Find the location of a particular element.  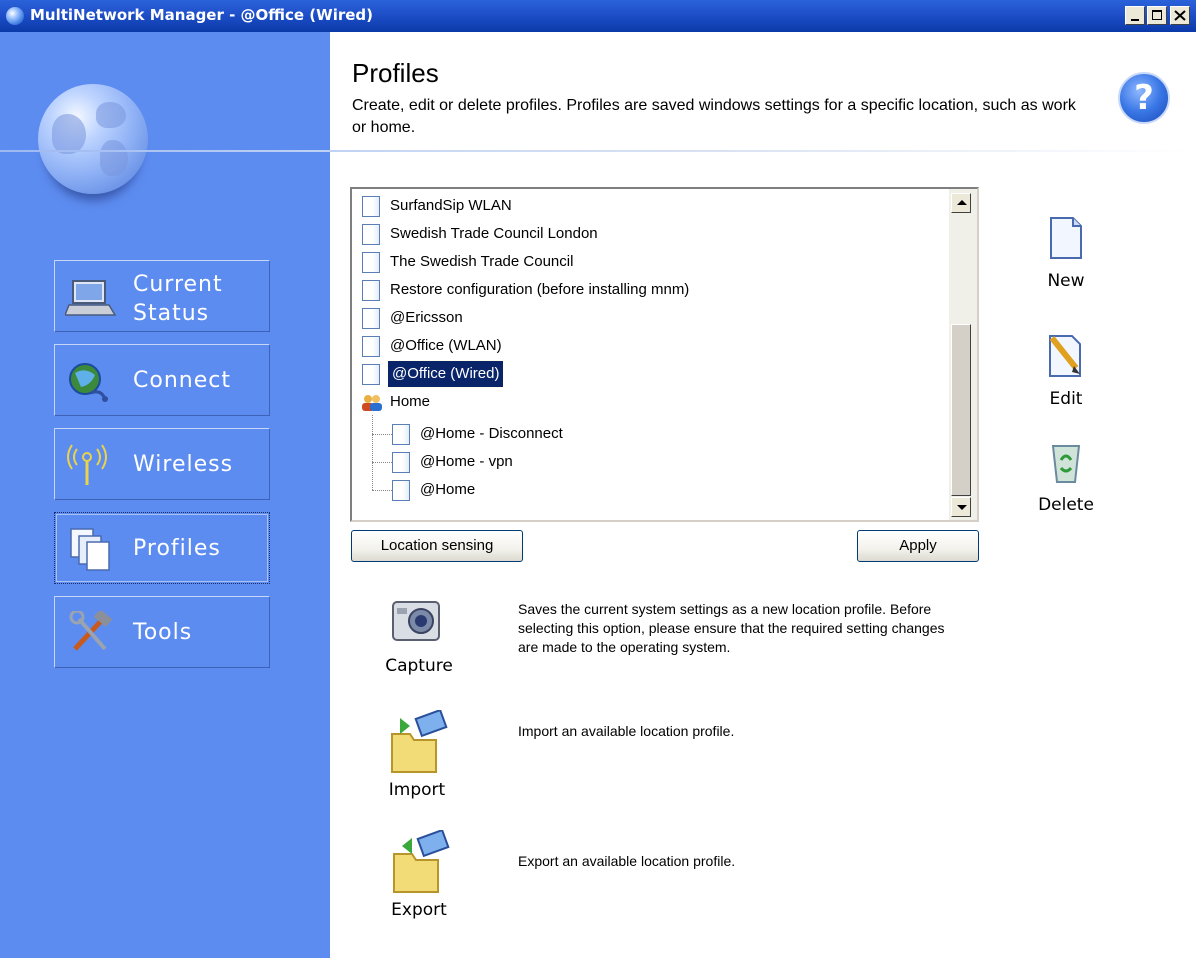

users-group-icon is located at coordinates (372, 403).